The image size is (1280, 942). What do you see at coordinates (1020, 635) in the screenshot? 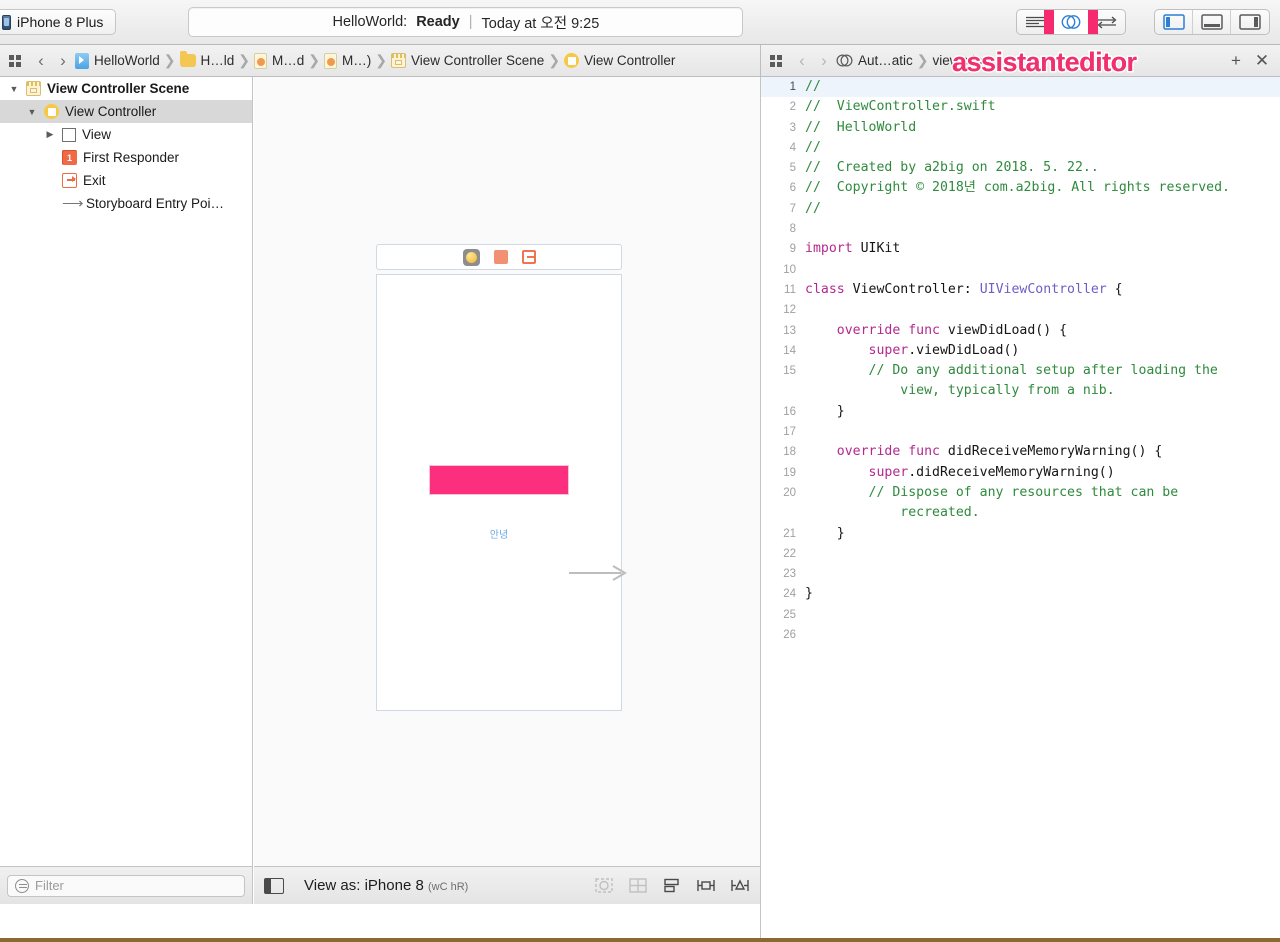
I see `code-line: 26` at bounding box center [1020, 635].